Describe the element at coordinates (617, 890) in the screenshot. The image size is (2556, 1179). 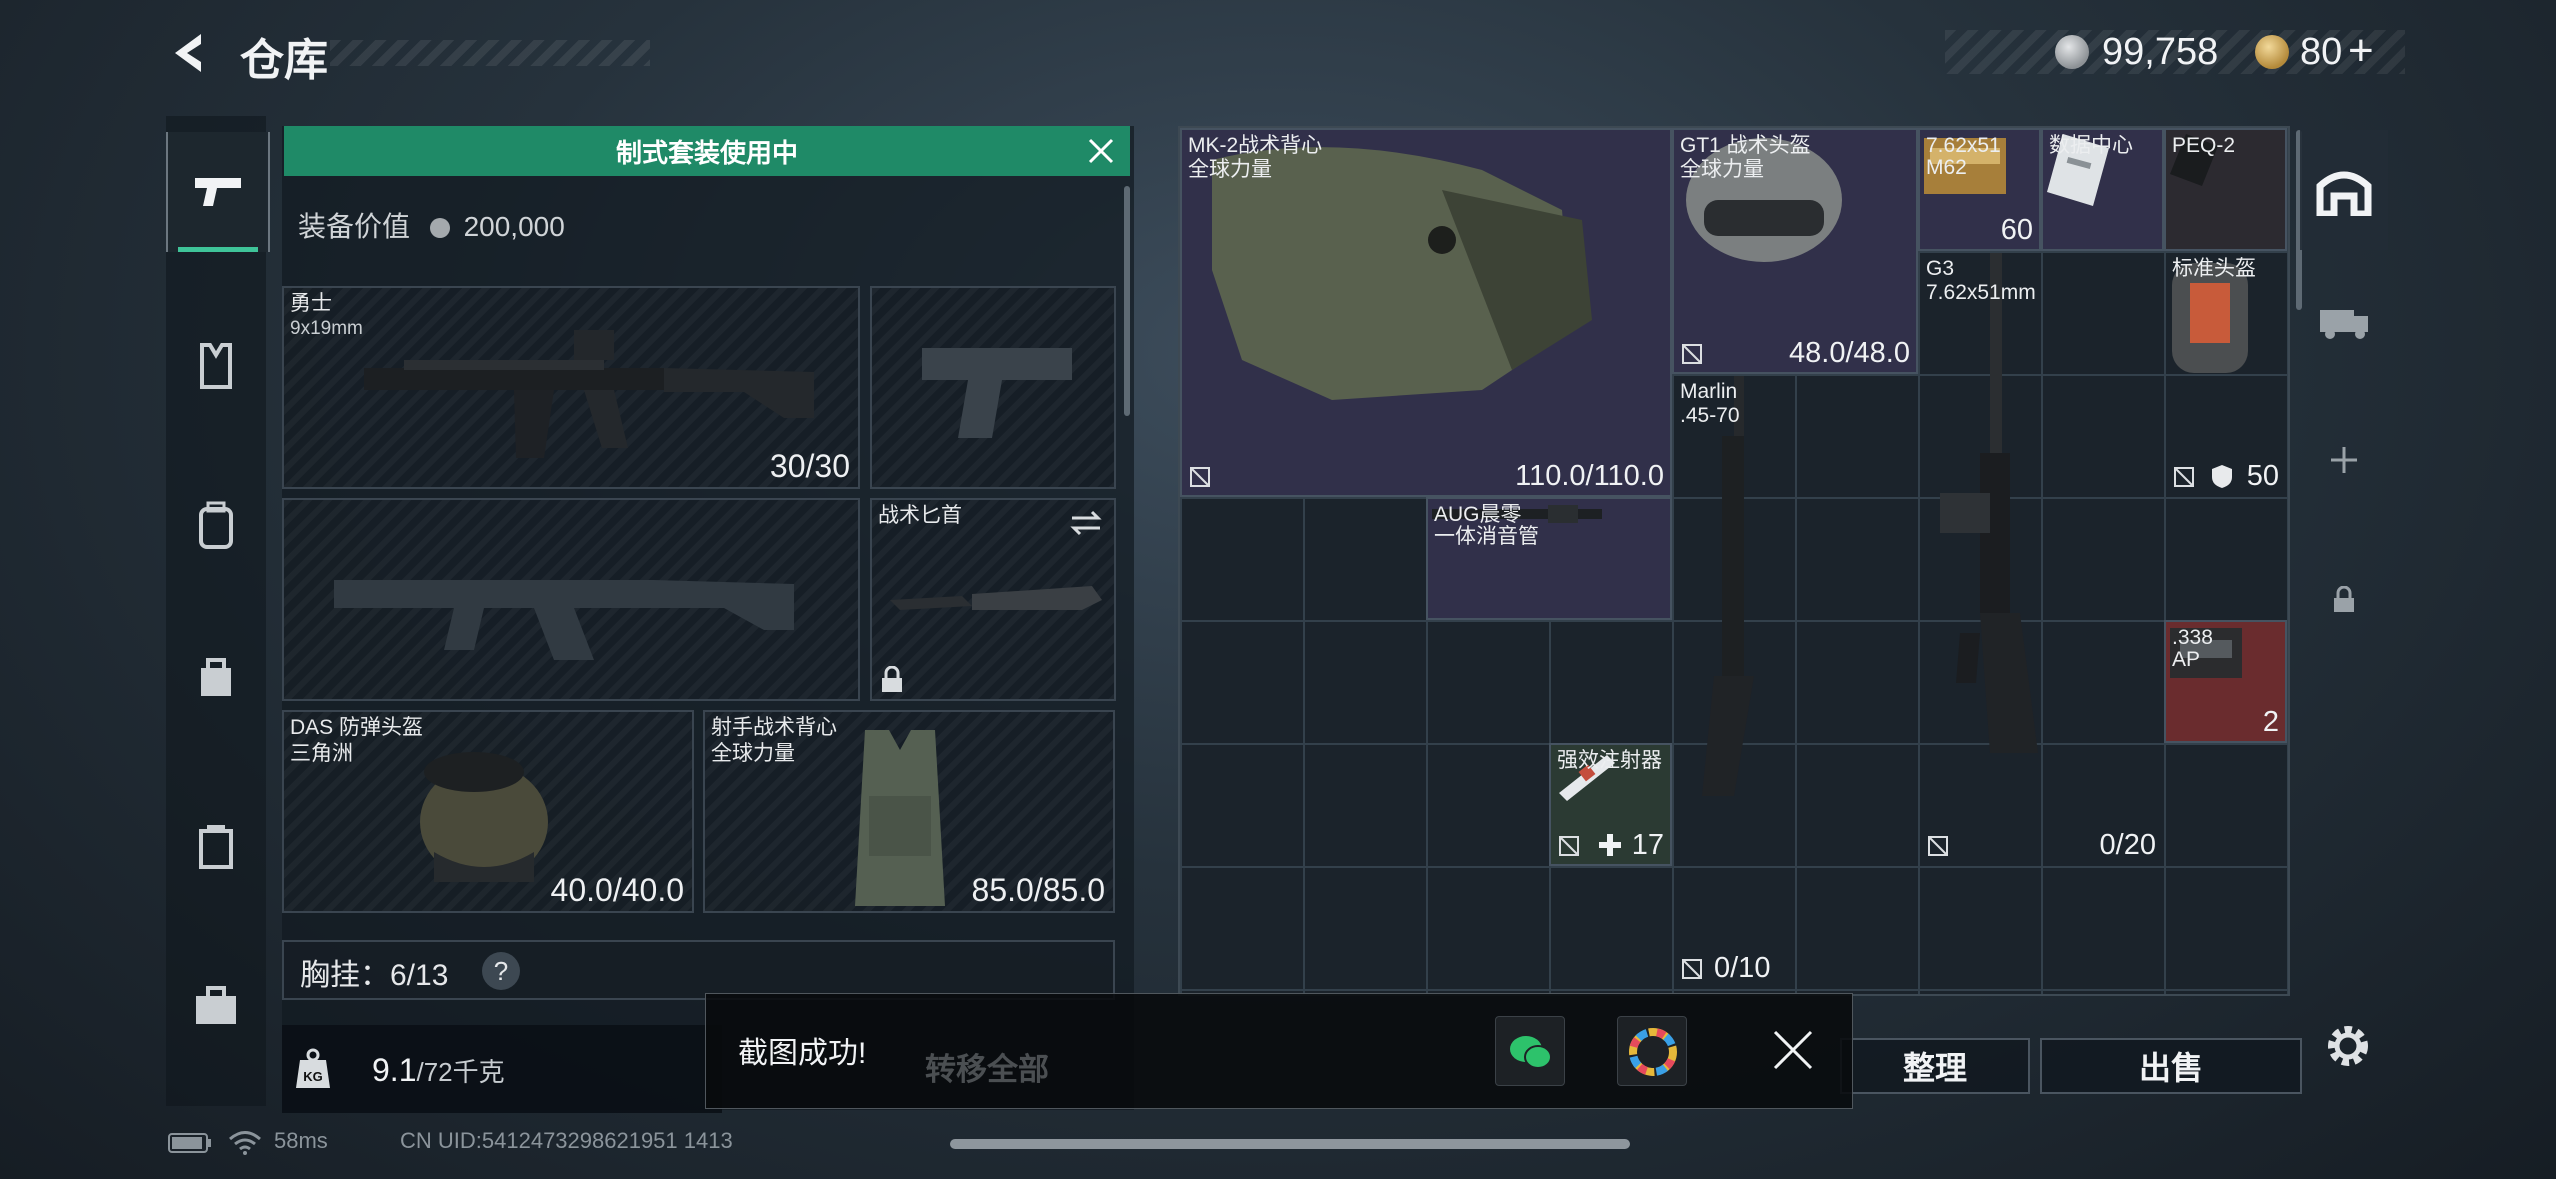
I see `helmet-durability: 40.0/40.0` at that location.